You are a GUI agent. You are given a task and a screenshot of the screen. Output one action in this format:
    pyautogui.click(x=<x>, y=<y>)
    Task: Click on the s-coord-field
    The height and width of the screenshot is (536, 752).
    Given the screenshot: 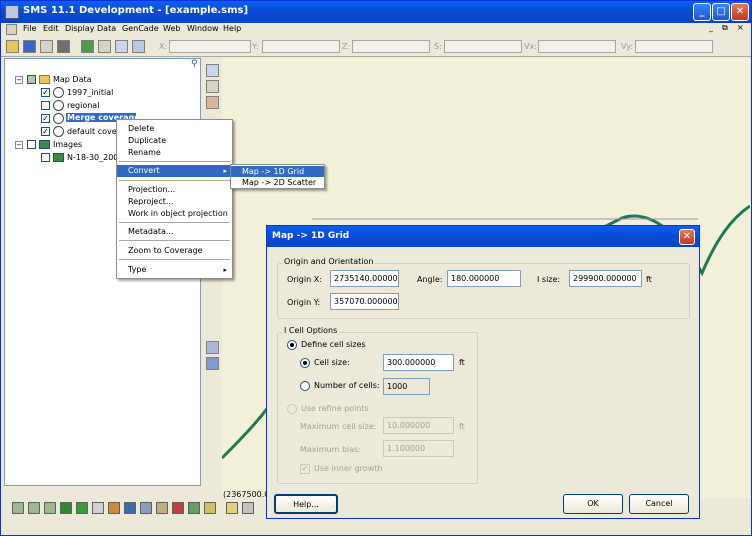 What is the action you would take?
    pyautogui.click(x=483, y=46)
    